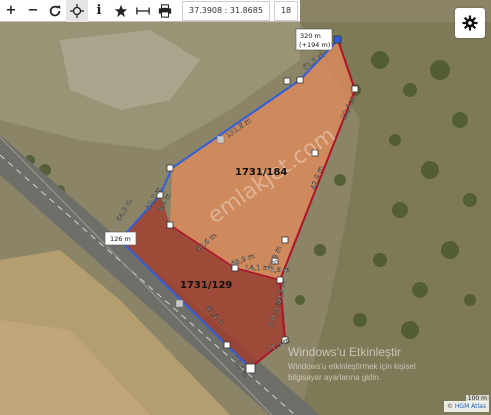  I want to click on svg-text: 320 m, so click(310, 36).